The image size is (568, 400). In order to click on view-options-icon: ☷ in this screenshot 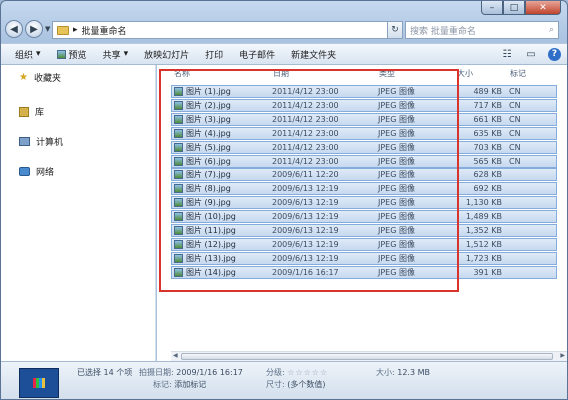, I will do `click(507, 54)`.